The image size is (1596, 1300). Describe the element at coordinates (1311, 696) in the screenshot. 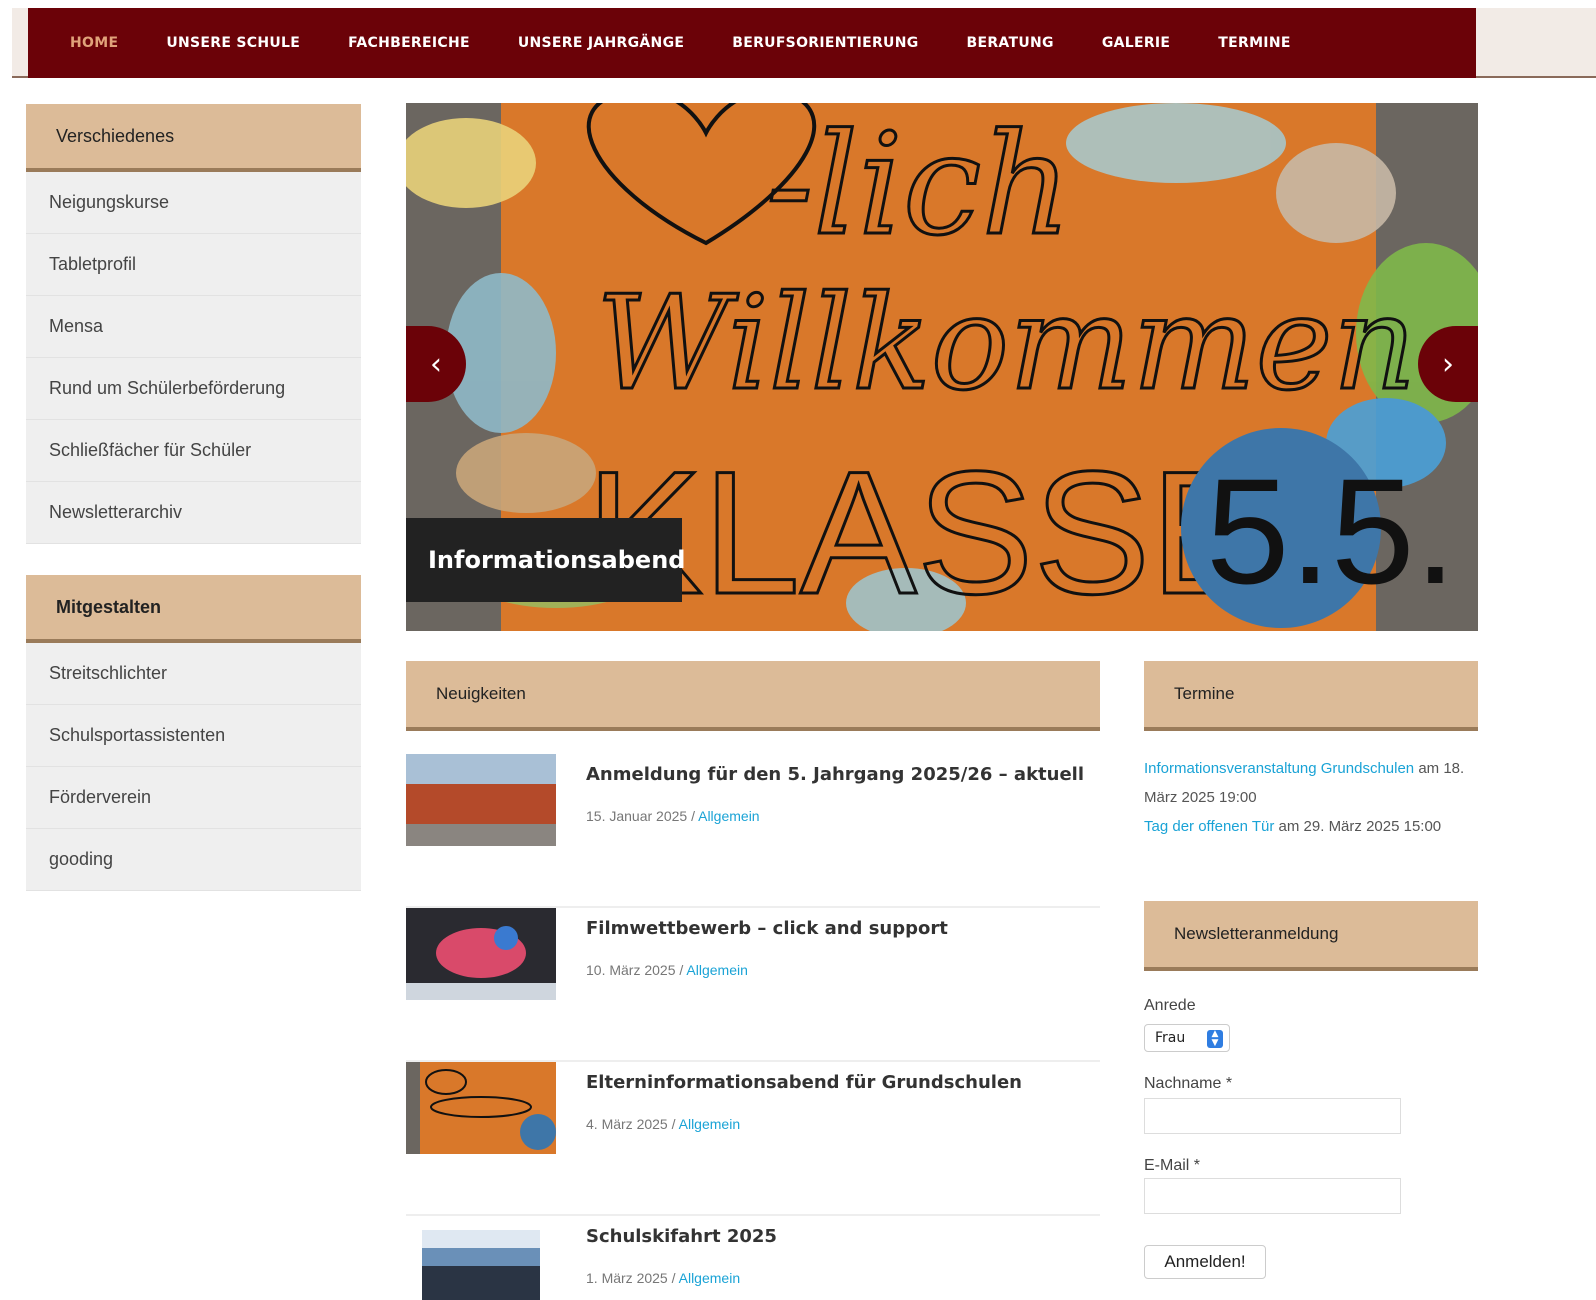

I see `termine-section-title: Termine` at that location.